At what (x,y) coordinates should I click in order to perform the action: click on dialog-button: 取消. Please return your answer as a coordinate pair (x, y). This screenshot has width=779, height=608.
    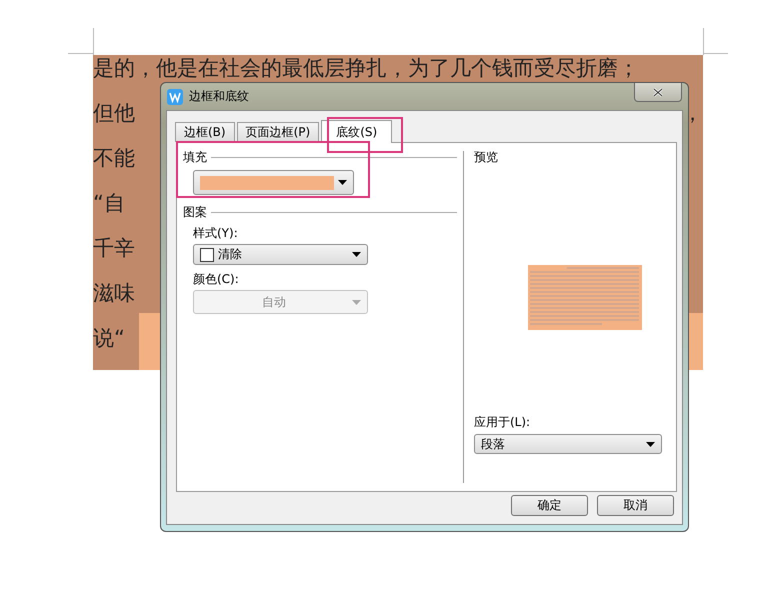
    Looking at the image, I should click on (635, 505).